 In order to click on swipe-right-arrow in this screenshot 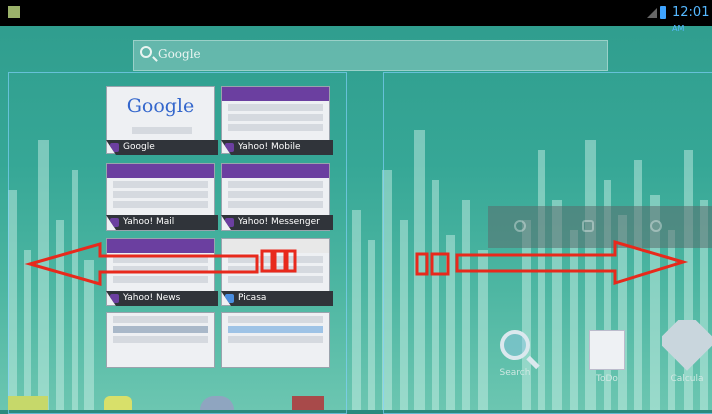, I will do `click(572, 262)`.